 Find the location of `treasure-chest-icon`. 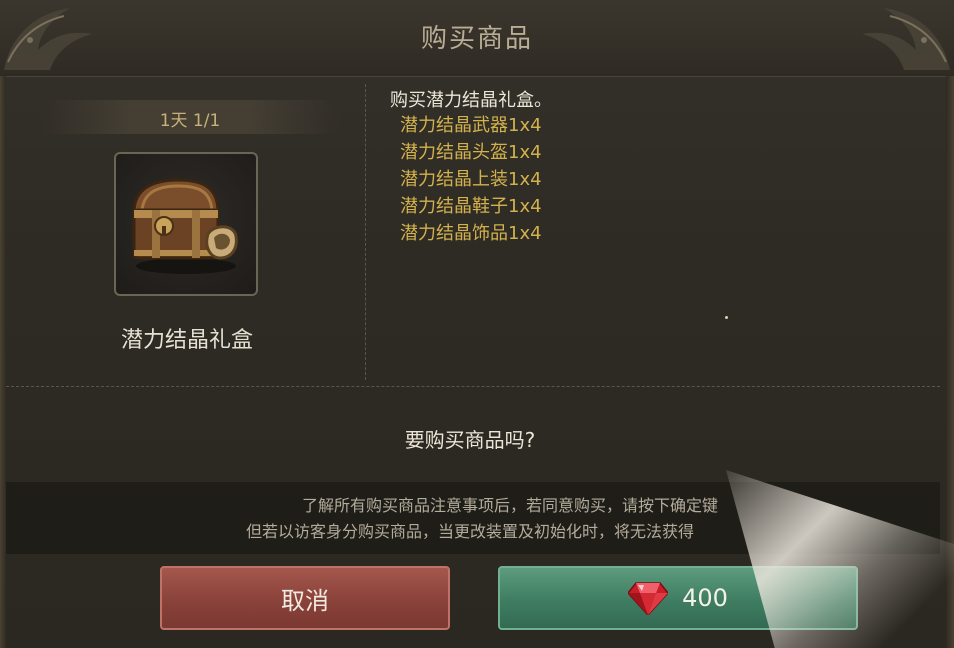

treasure-chest-icon is located at coordinates (185, 226).